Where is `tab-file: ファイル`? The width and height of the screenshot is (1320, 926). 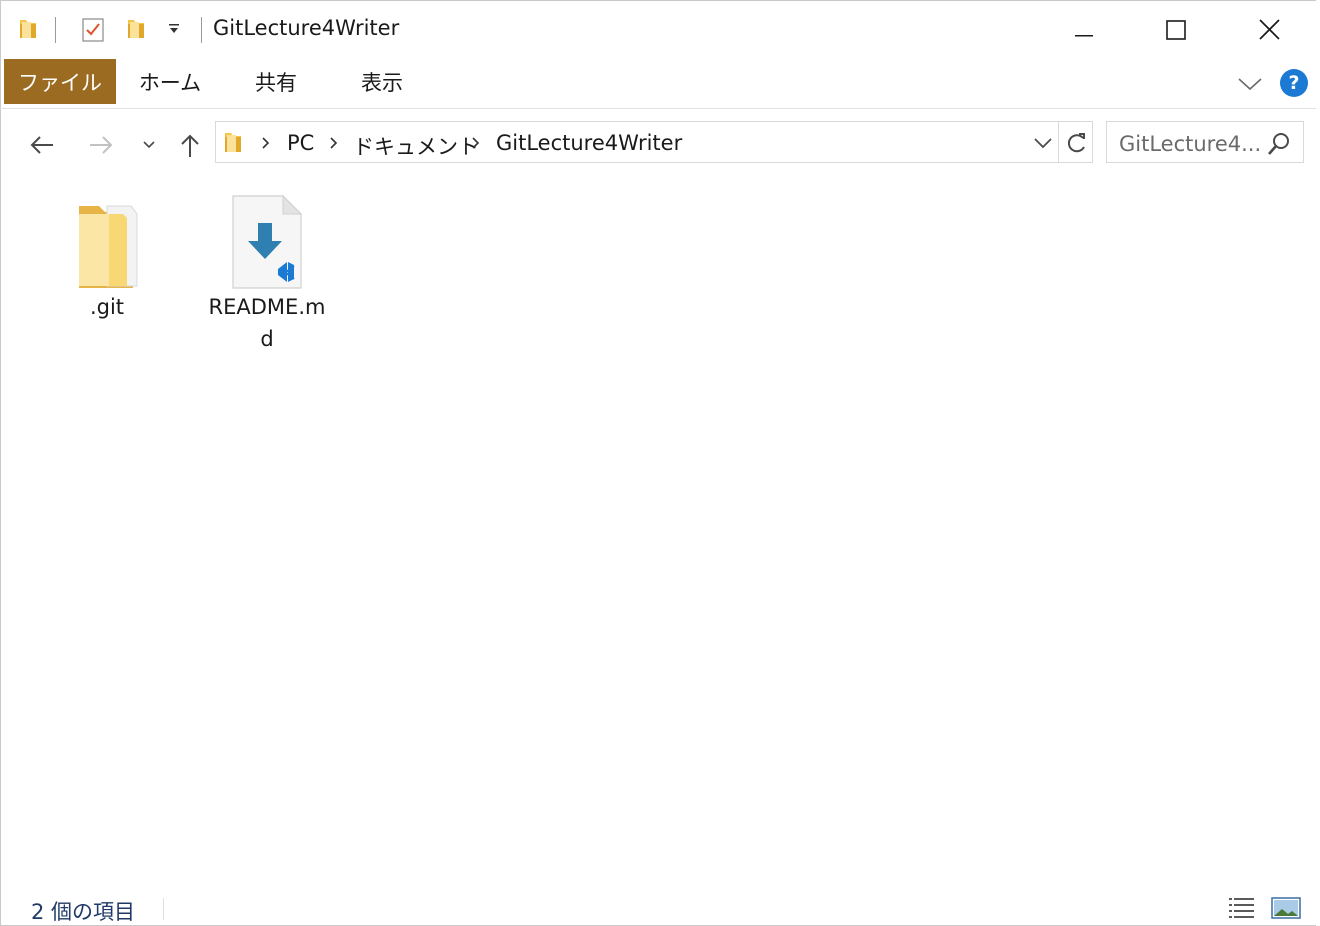 tab-file: ファイル is located at coordinates (60, 81).